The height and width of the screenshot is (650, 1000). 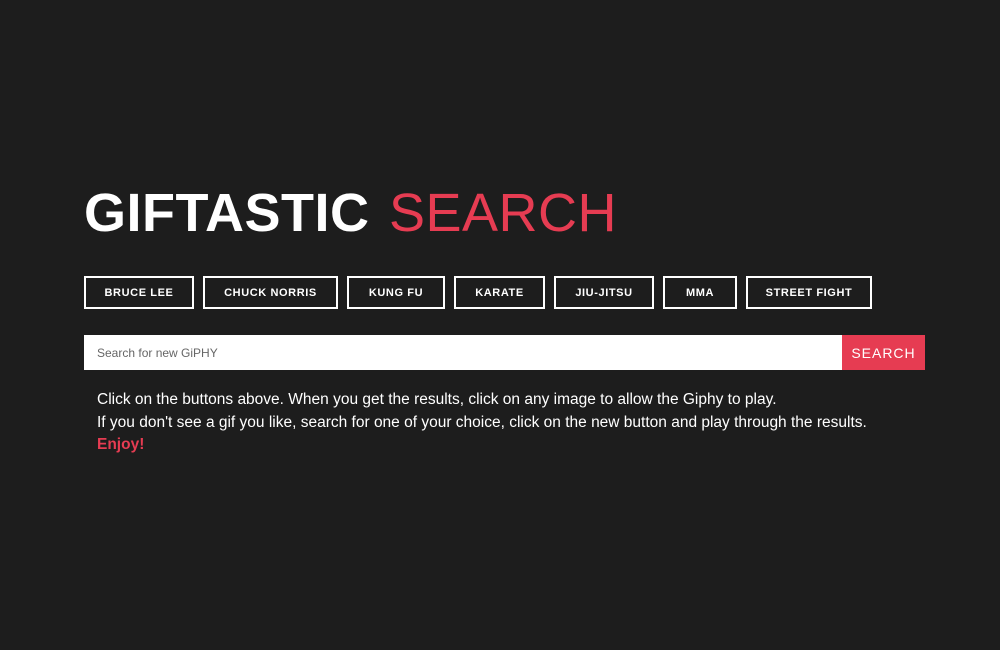 What do you see at coordinates (121, 444) in the screenshot?
I see `enjoy-text: Enjoy!` at bounding box center [121, 444].